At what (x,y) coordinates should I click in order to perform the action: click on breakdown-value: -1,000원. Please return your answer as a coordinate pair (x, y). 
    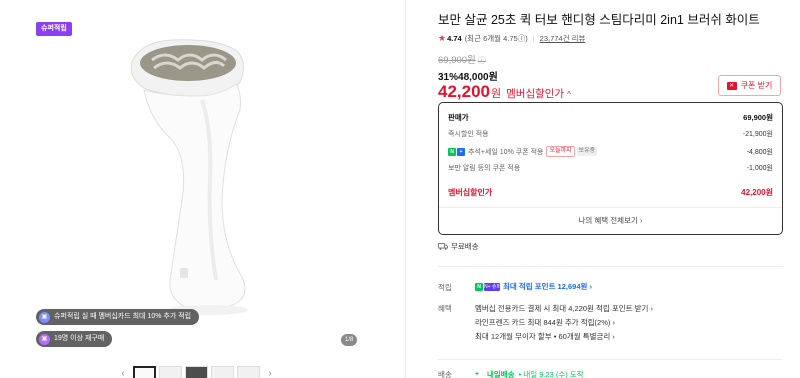
    Looking at the image, I should click on (759, 168).